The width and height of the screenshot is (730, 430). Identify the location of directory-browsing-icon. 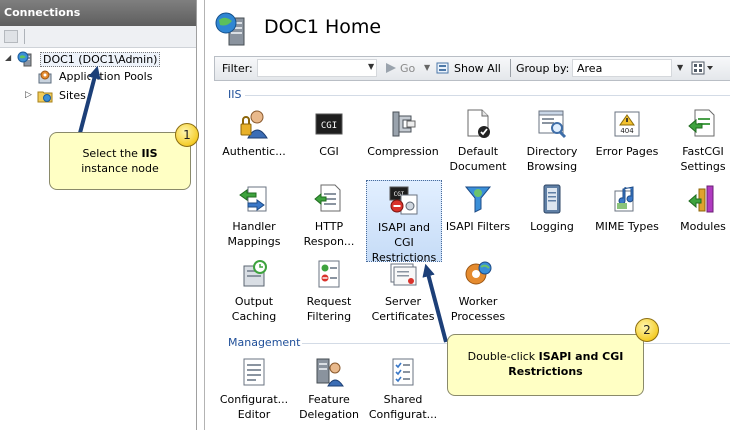
(552, 124).